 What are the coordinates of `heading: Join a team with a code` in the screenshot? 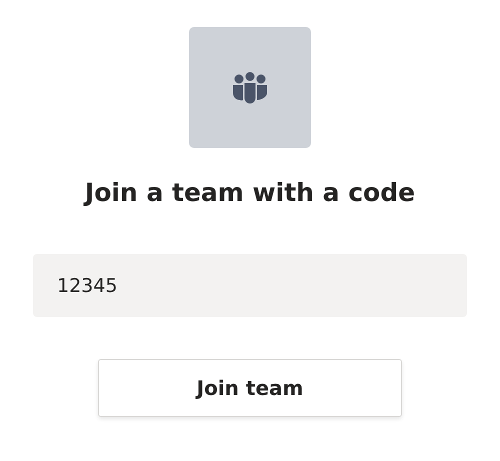 It's located at (250, 193).